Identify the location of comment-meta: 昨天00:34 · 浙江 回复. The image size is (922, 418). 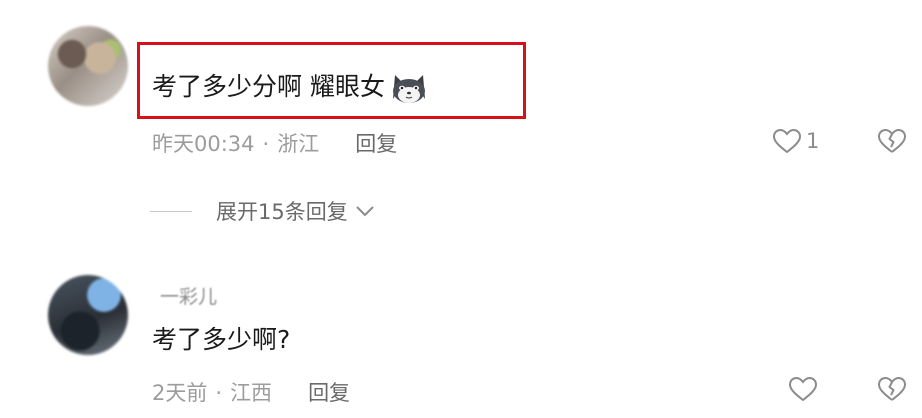
(274, 144).